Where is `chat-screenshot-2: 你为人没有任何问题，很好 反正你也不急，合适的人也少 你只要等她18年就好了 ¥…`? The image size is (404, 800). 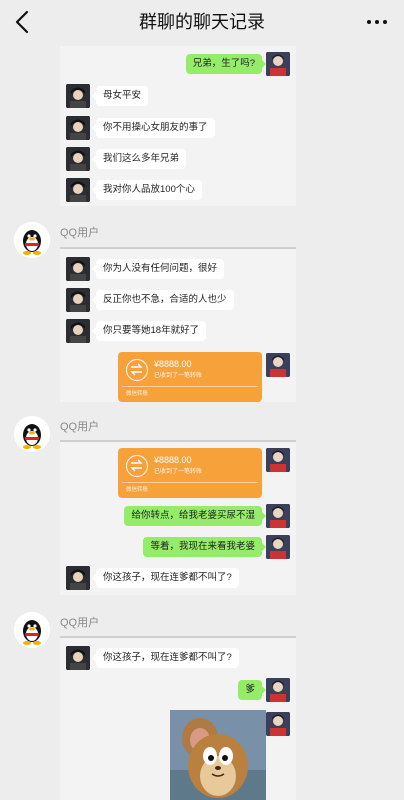
chat-screenshot-2: 你为人没有任何问题，很好 反正你也不急，合适的人也少 你只要等她18年就好了 ¥… is located at coordinates (178, 324).